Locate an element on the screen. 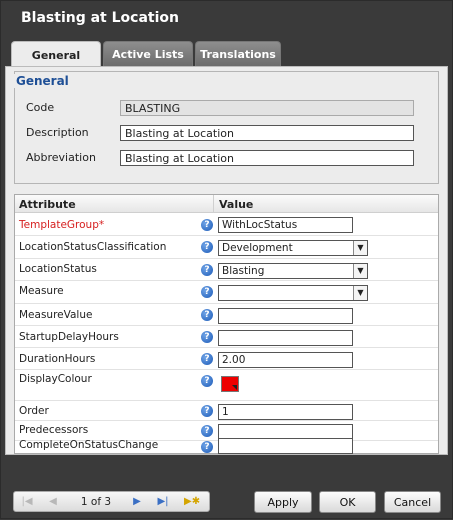  table-row: Measure ? ▼ is located at coordinates (226, 292).